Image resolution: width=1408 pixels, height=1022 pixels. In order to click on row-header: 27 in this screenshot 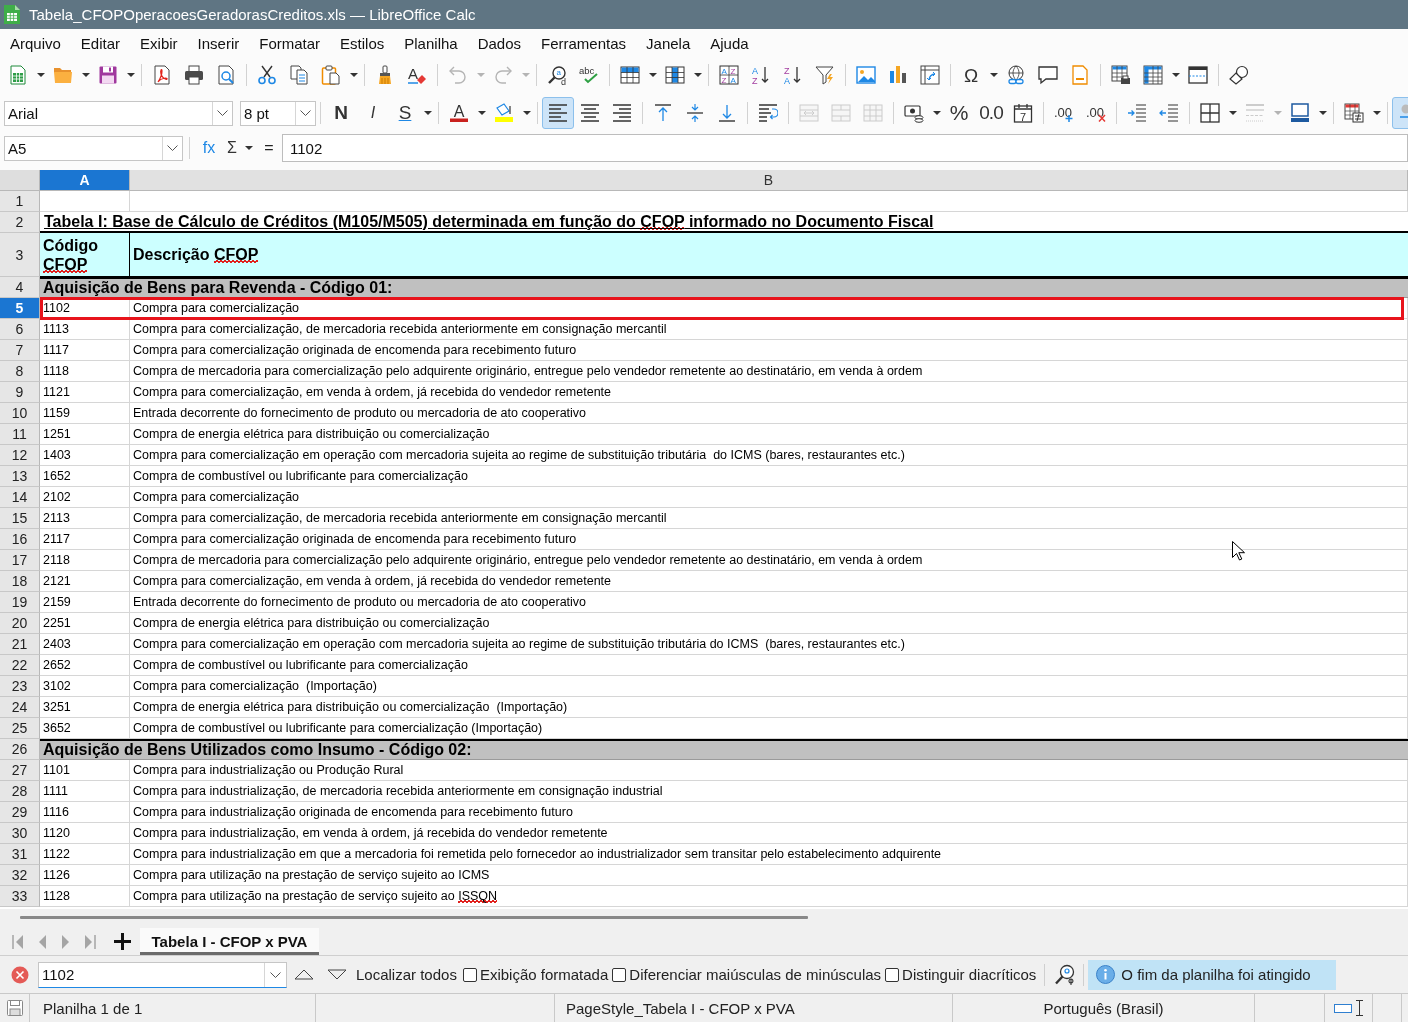, I will do `click(20, 770)`.